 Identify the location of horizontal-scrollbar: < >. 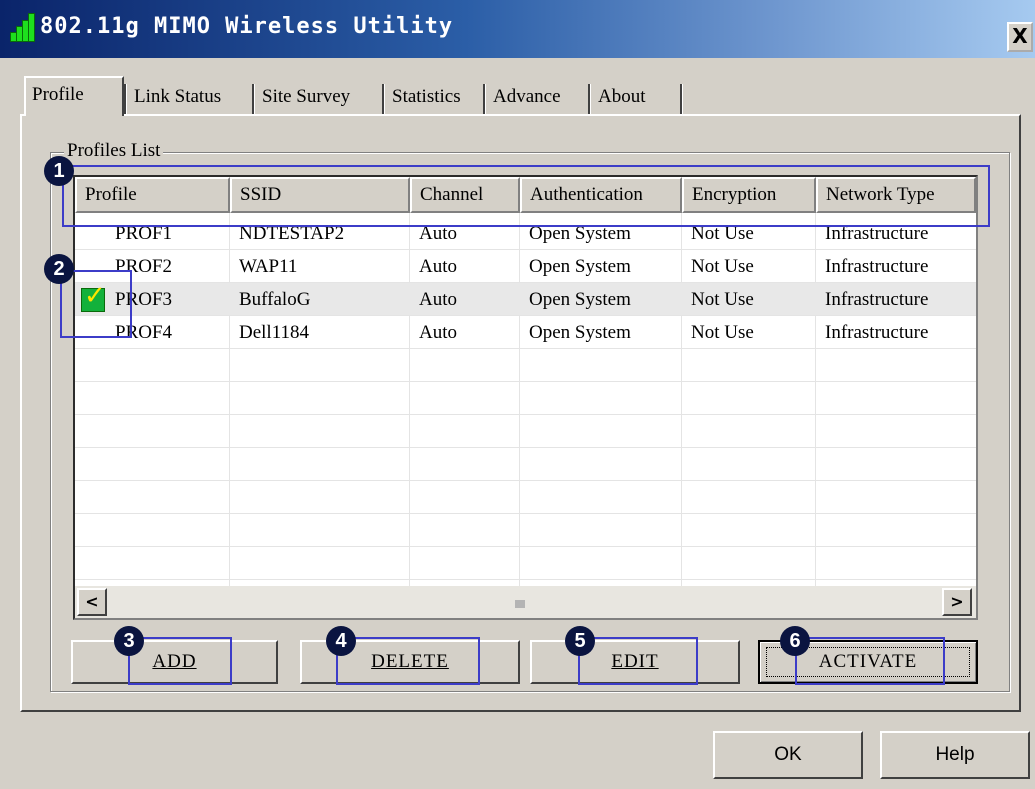
(525, 602).